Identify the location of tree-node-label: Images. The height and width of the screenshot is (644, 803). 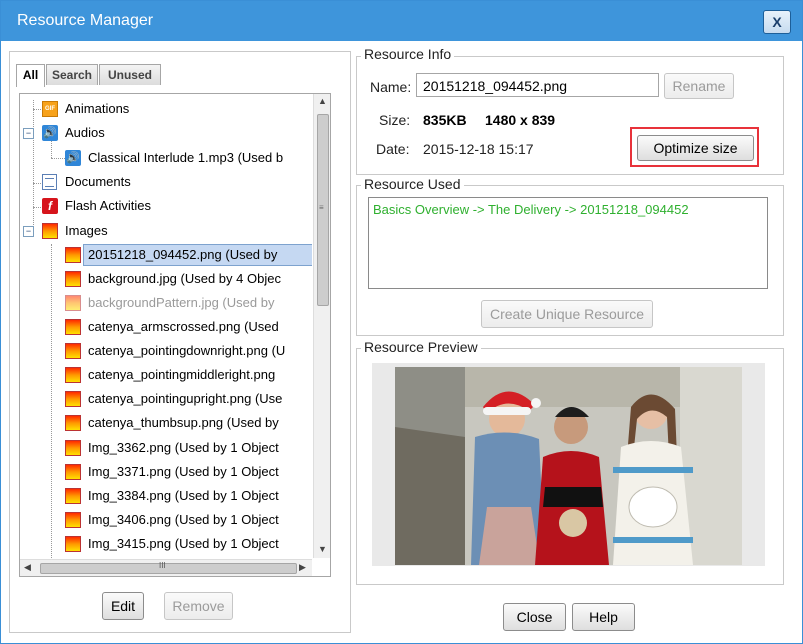
(86, 230).